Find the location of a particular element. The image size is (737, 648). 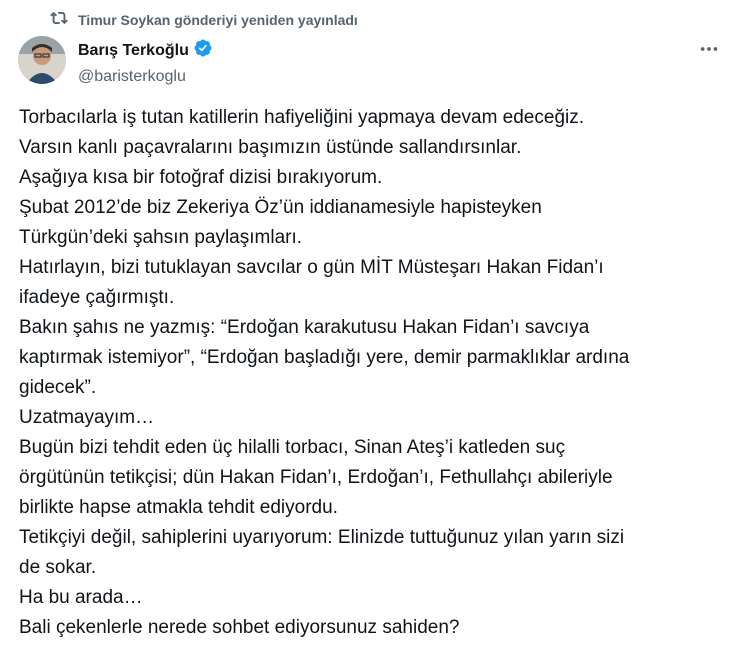

tweet-text-line: de sokar. is located at coordinates (58, 567).